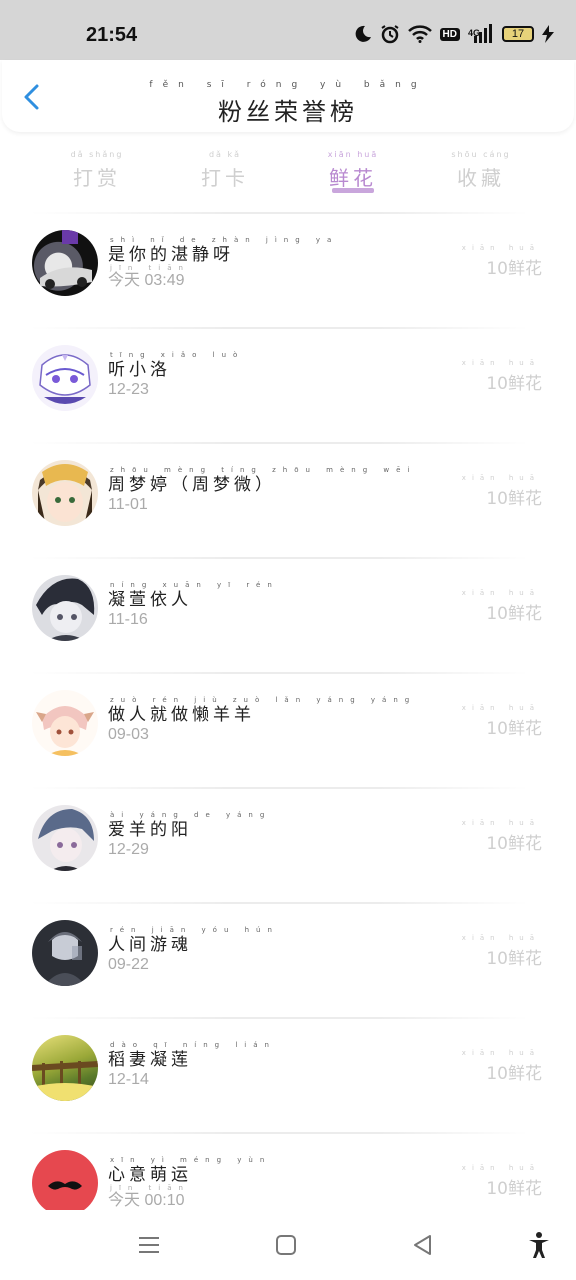 The height and width of the screenshot is (1280, 576). Describe the element at coordinates (363, 33) in the screenshot. I see `moon-icon` at that location.